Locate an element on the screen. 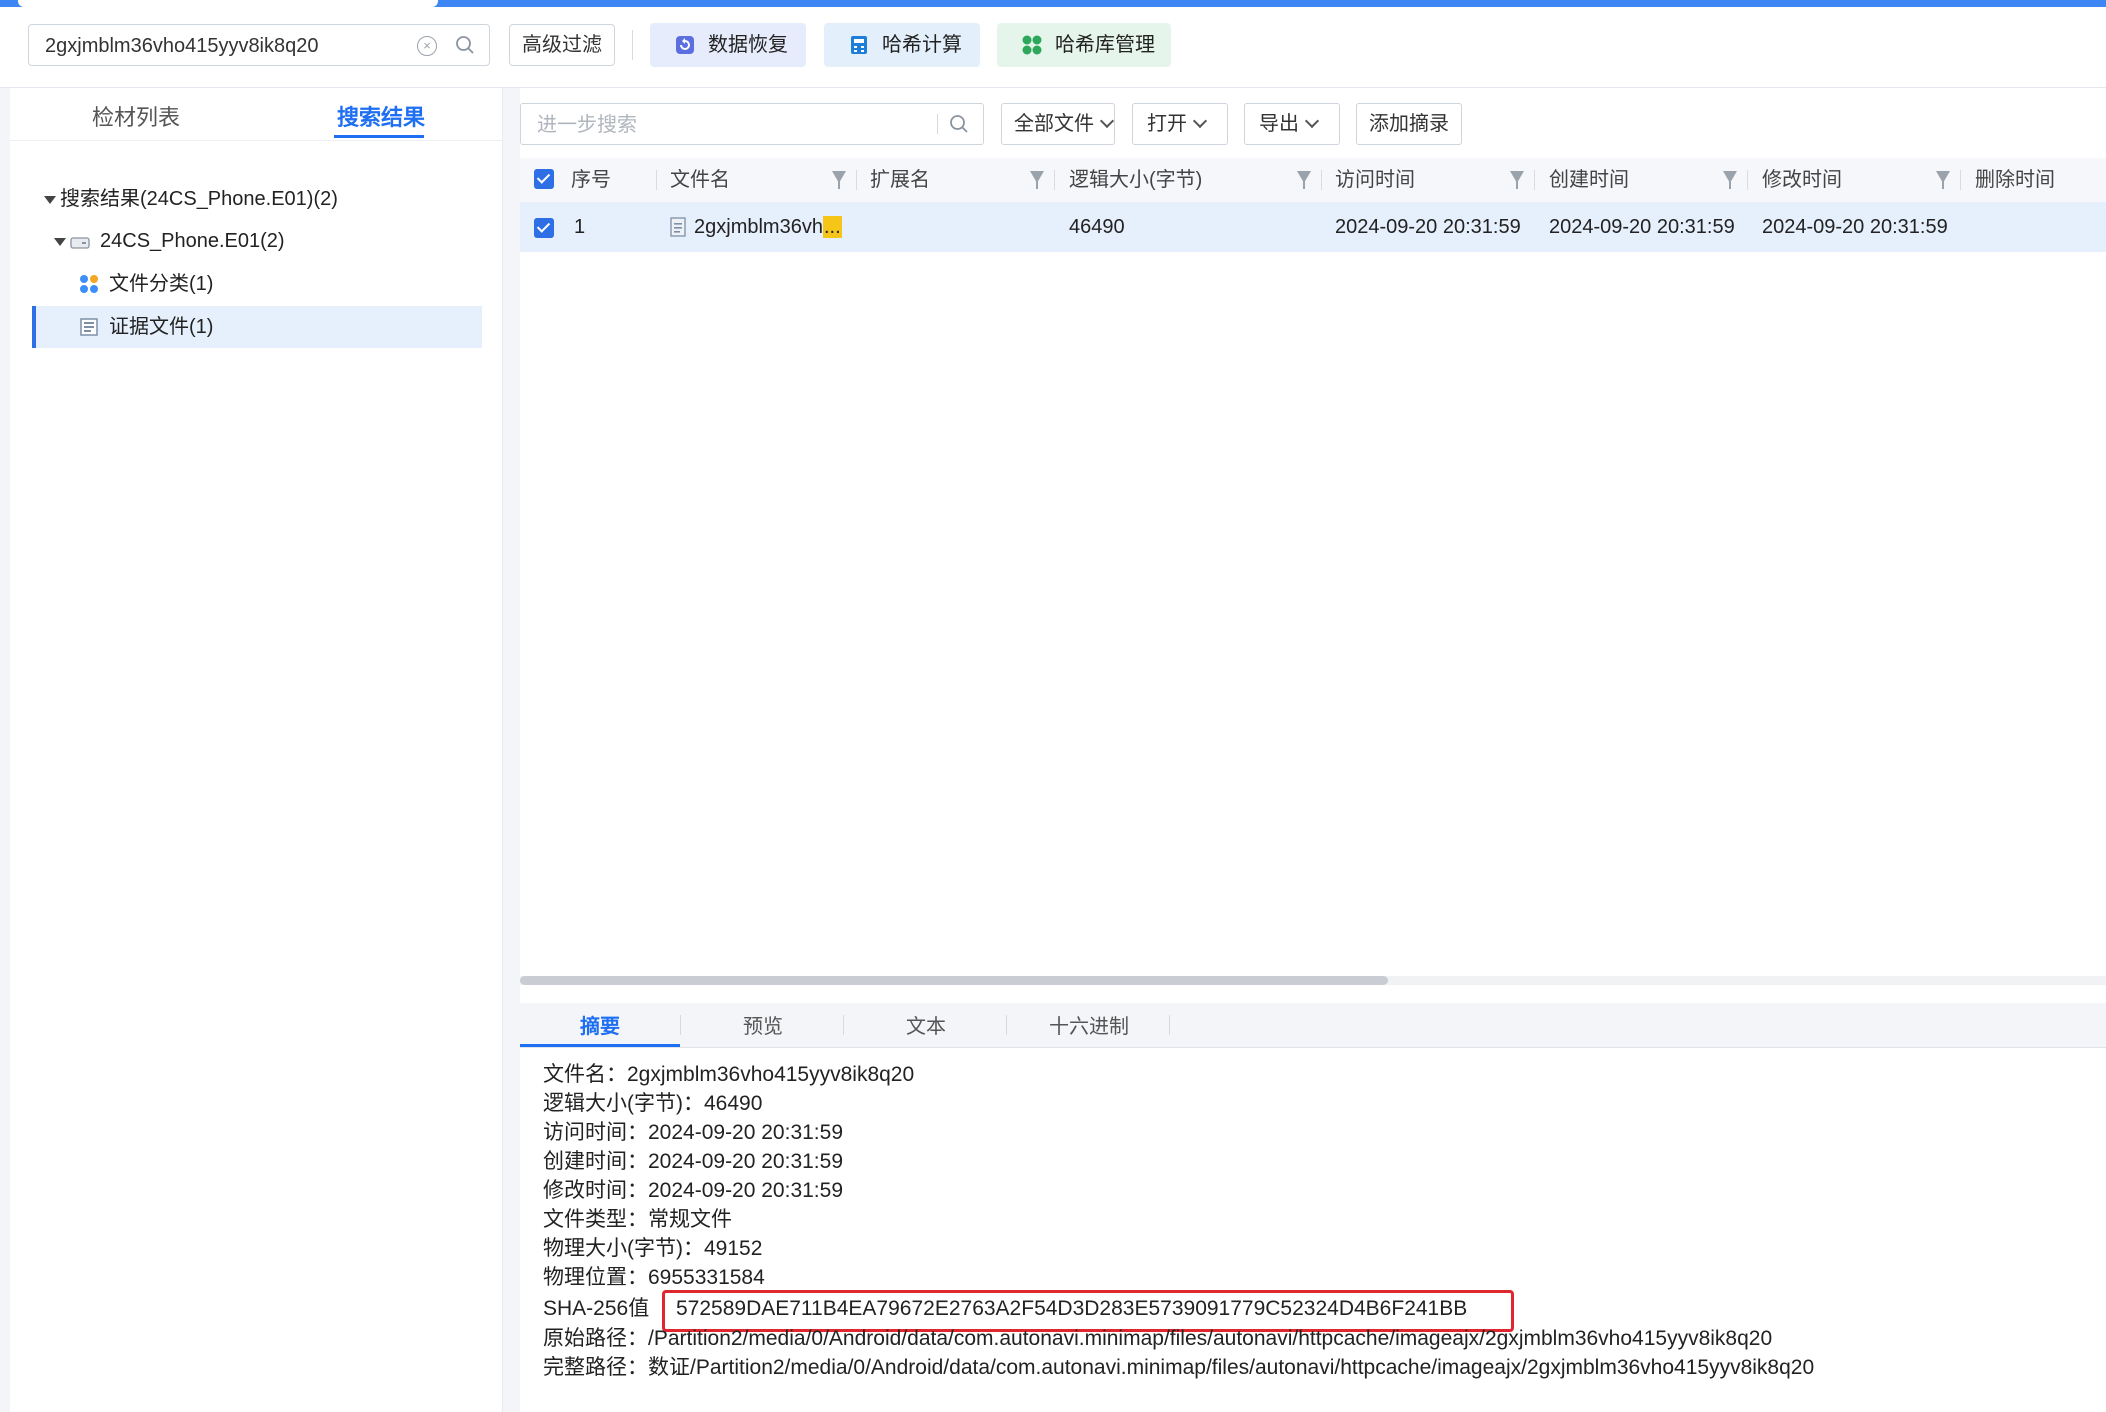  refine-search-input: 进一步搜索 is located at coordinates (752, 124).